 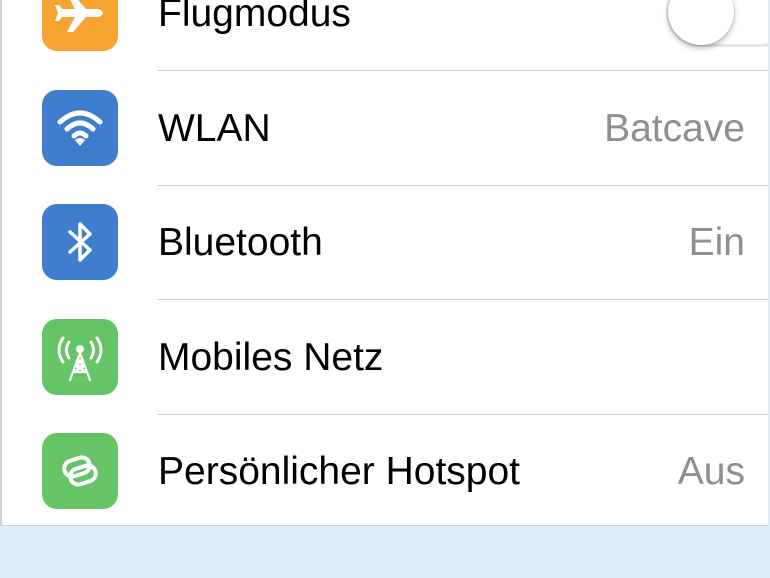 I want to click on airplane-icon, so click(x=80, y=25).